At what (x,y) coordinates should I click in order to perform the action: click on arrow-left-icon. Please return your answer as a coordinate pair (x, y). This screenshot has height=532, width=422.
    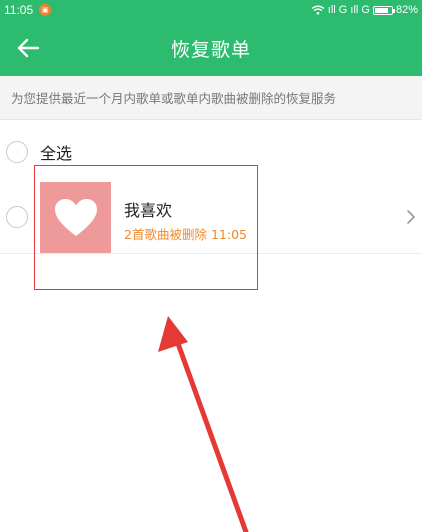
    Looking at the image, I should click on (28, 48).